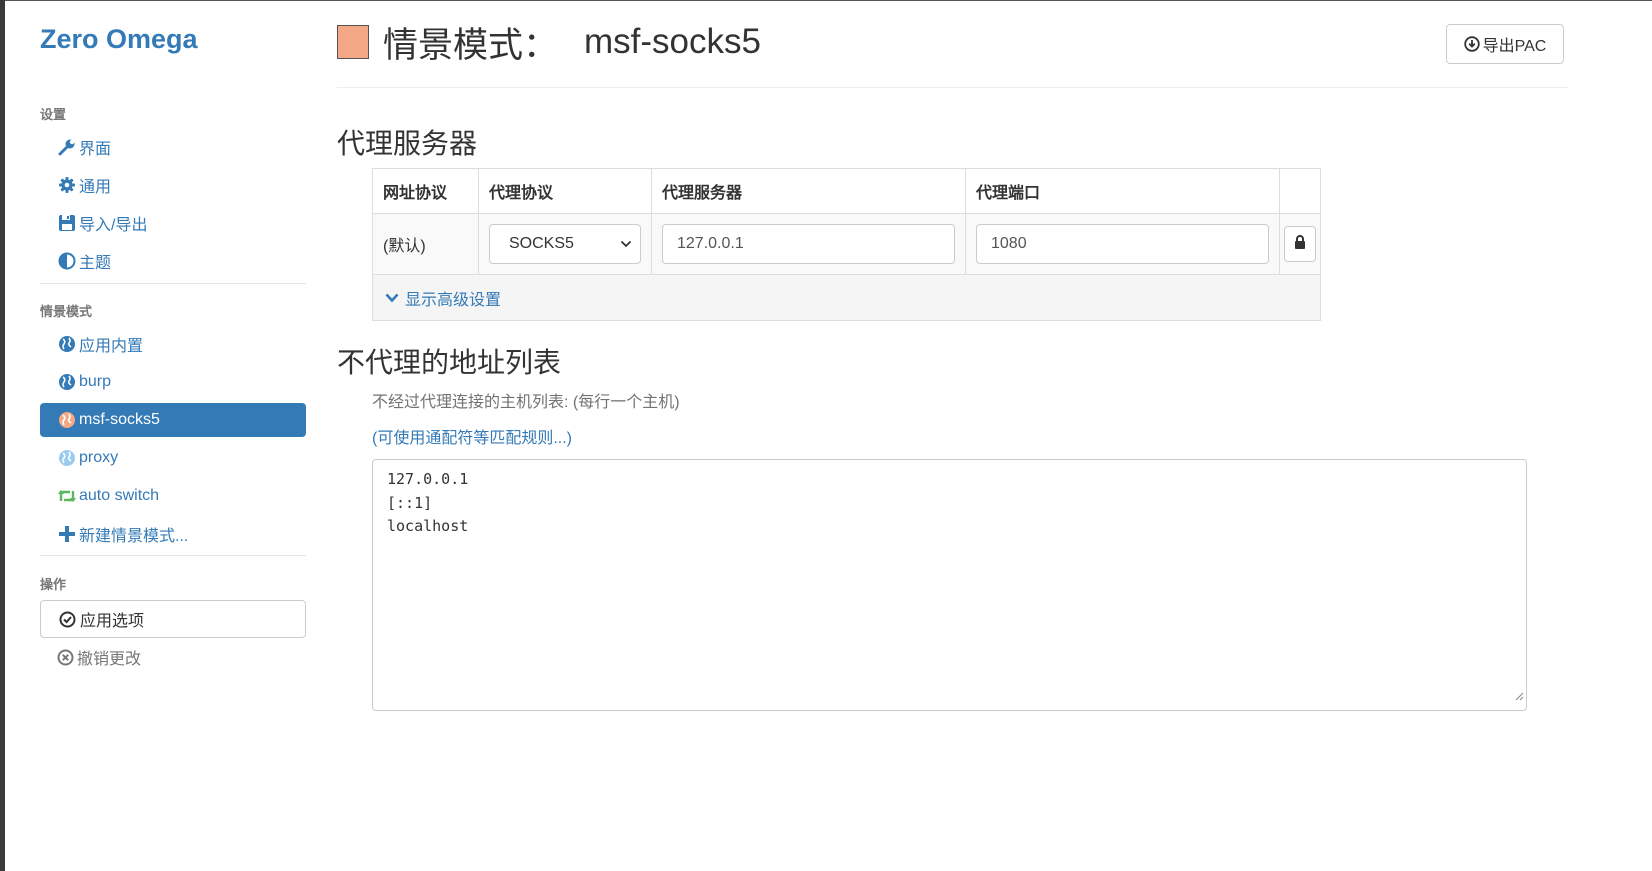  I want to click on server-cell: 127.0.0.1, so click(809, 244).